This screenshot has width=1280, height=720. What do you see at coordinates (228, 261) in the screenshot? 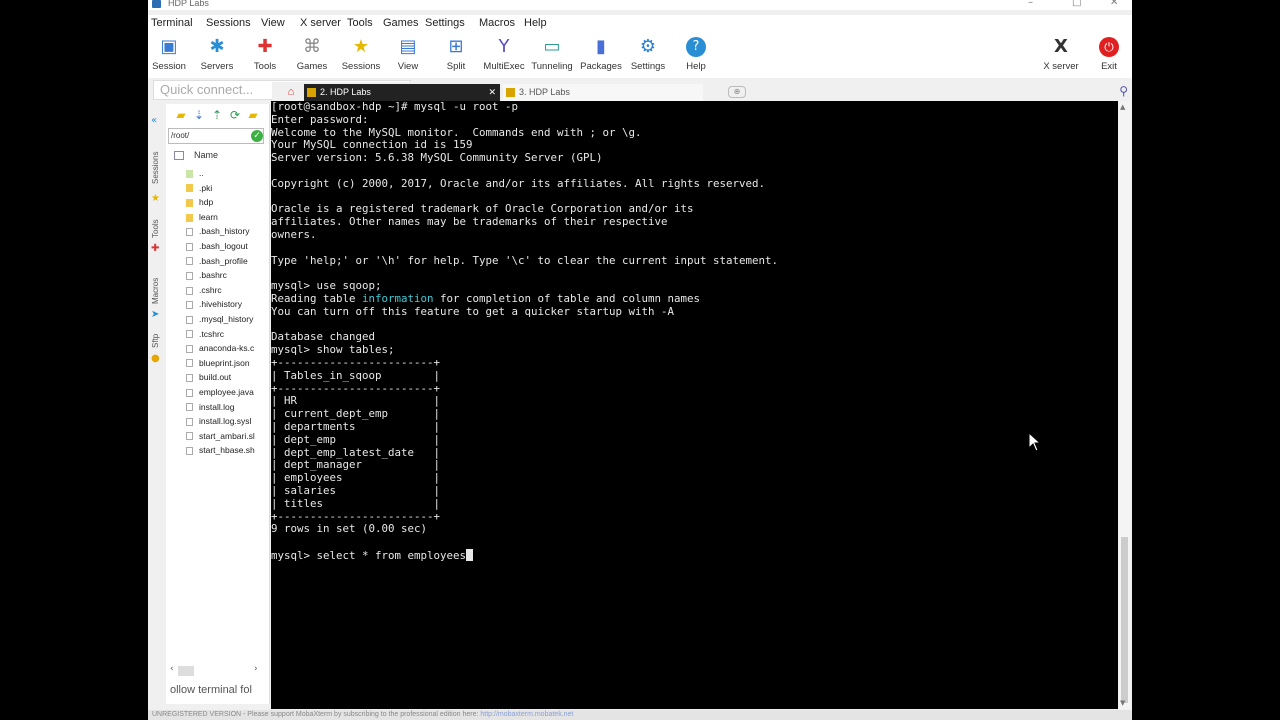
I see `list-item: .bash_profile` at bounding box center [228, 261].